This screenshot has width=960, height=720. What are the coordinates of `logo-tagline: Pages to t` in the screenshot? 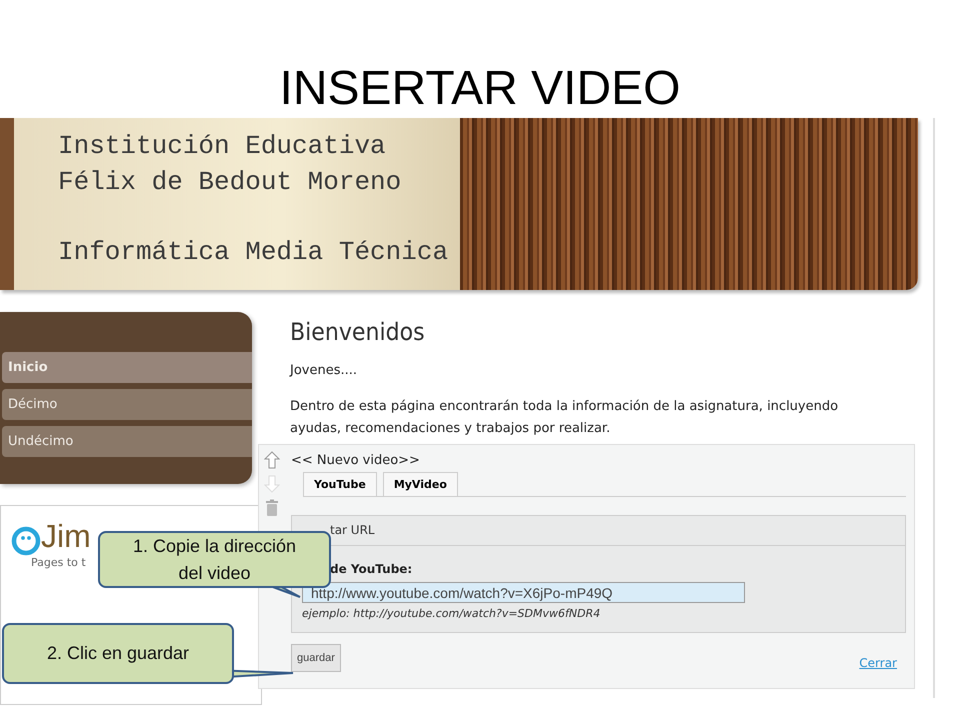 It's located at (58, 562).